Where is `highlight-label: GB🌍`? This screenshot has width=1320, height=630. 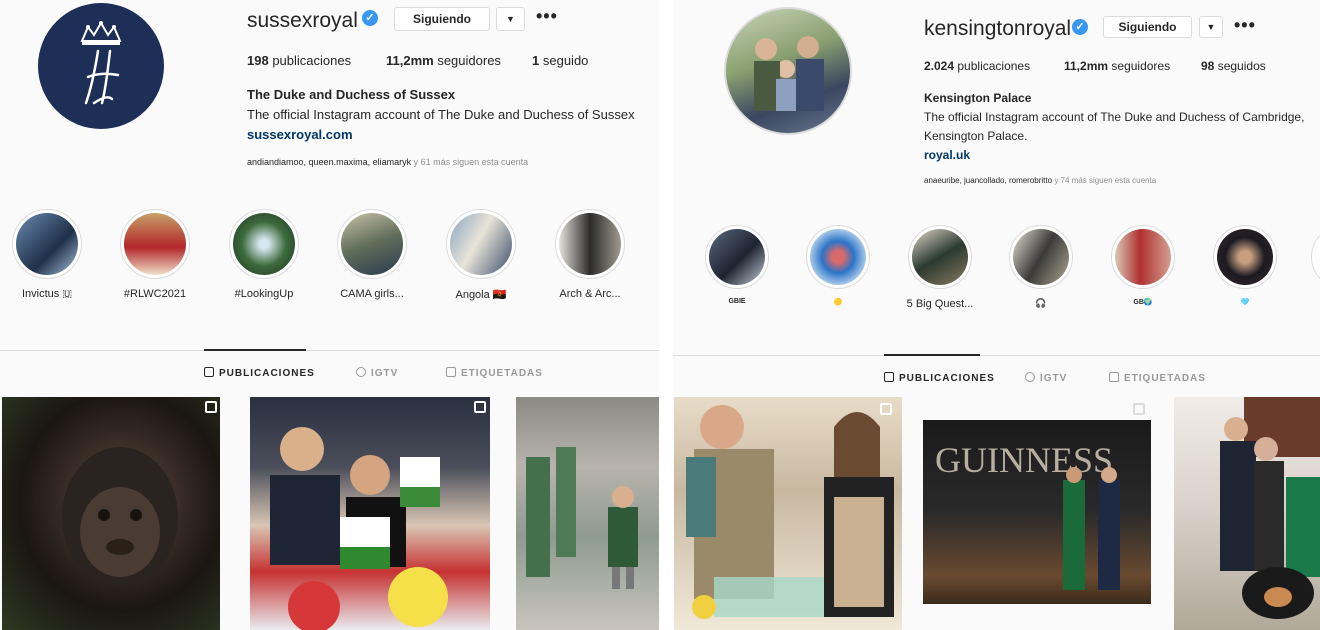
highlight-label: GB🌍 is located at coordinates (1143, 302).